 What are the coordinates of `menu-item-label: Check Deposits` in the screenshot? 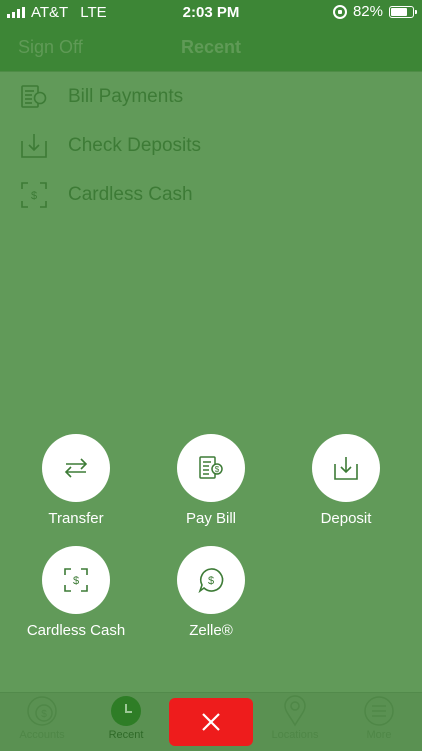 It's located at (135, 145).